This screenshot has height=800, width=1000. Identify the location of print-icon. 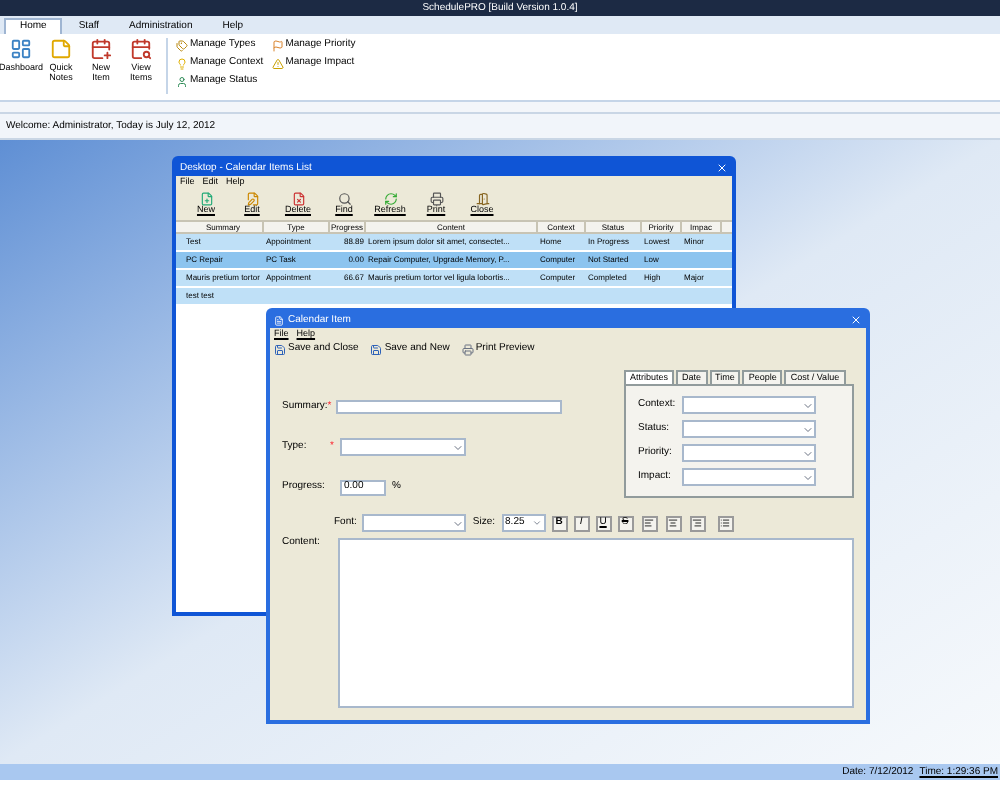
(467, 349).